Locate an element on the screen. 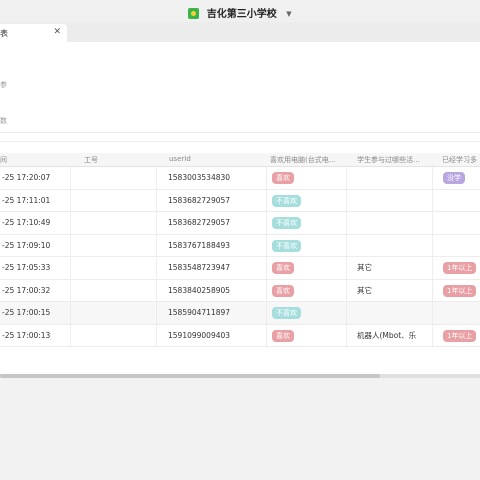 Image resolution: width=480 pixels, height=480 pixels. table-row: -25 17:11:01 1583682729057 不喜欢 is located at coordinates (240, 200).